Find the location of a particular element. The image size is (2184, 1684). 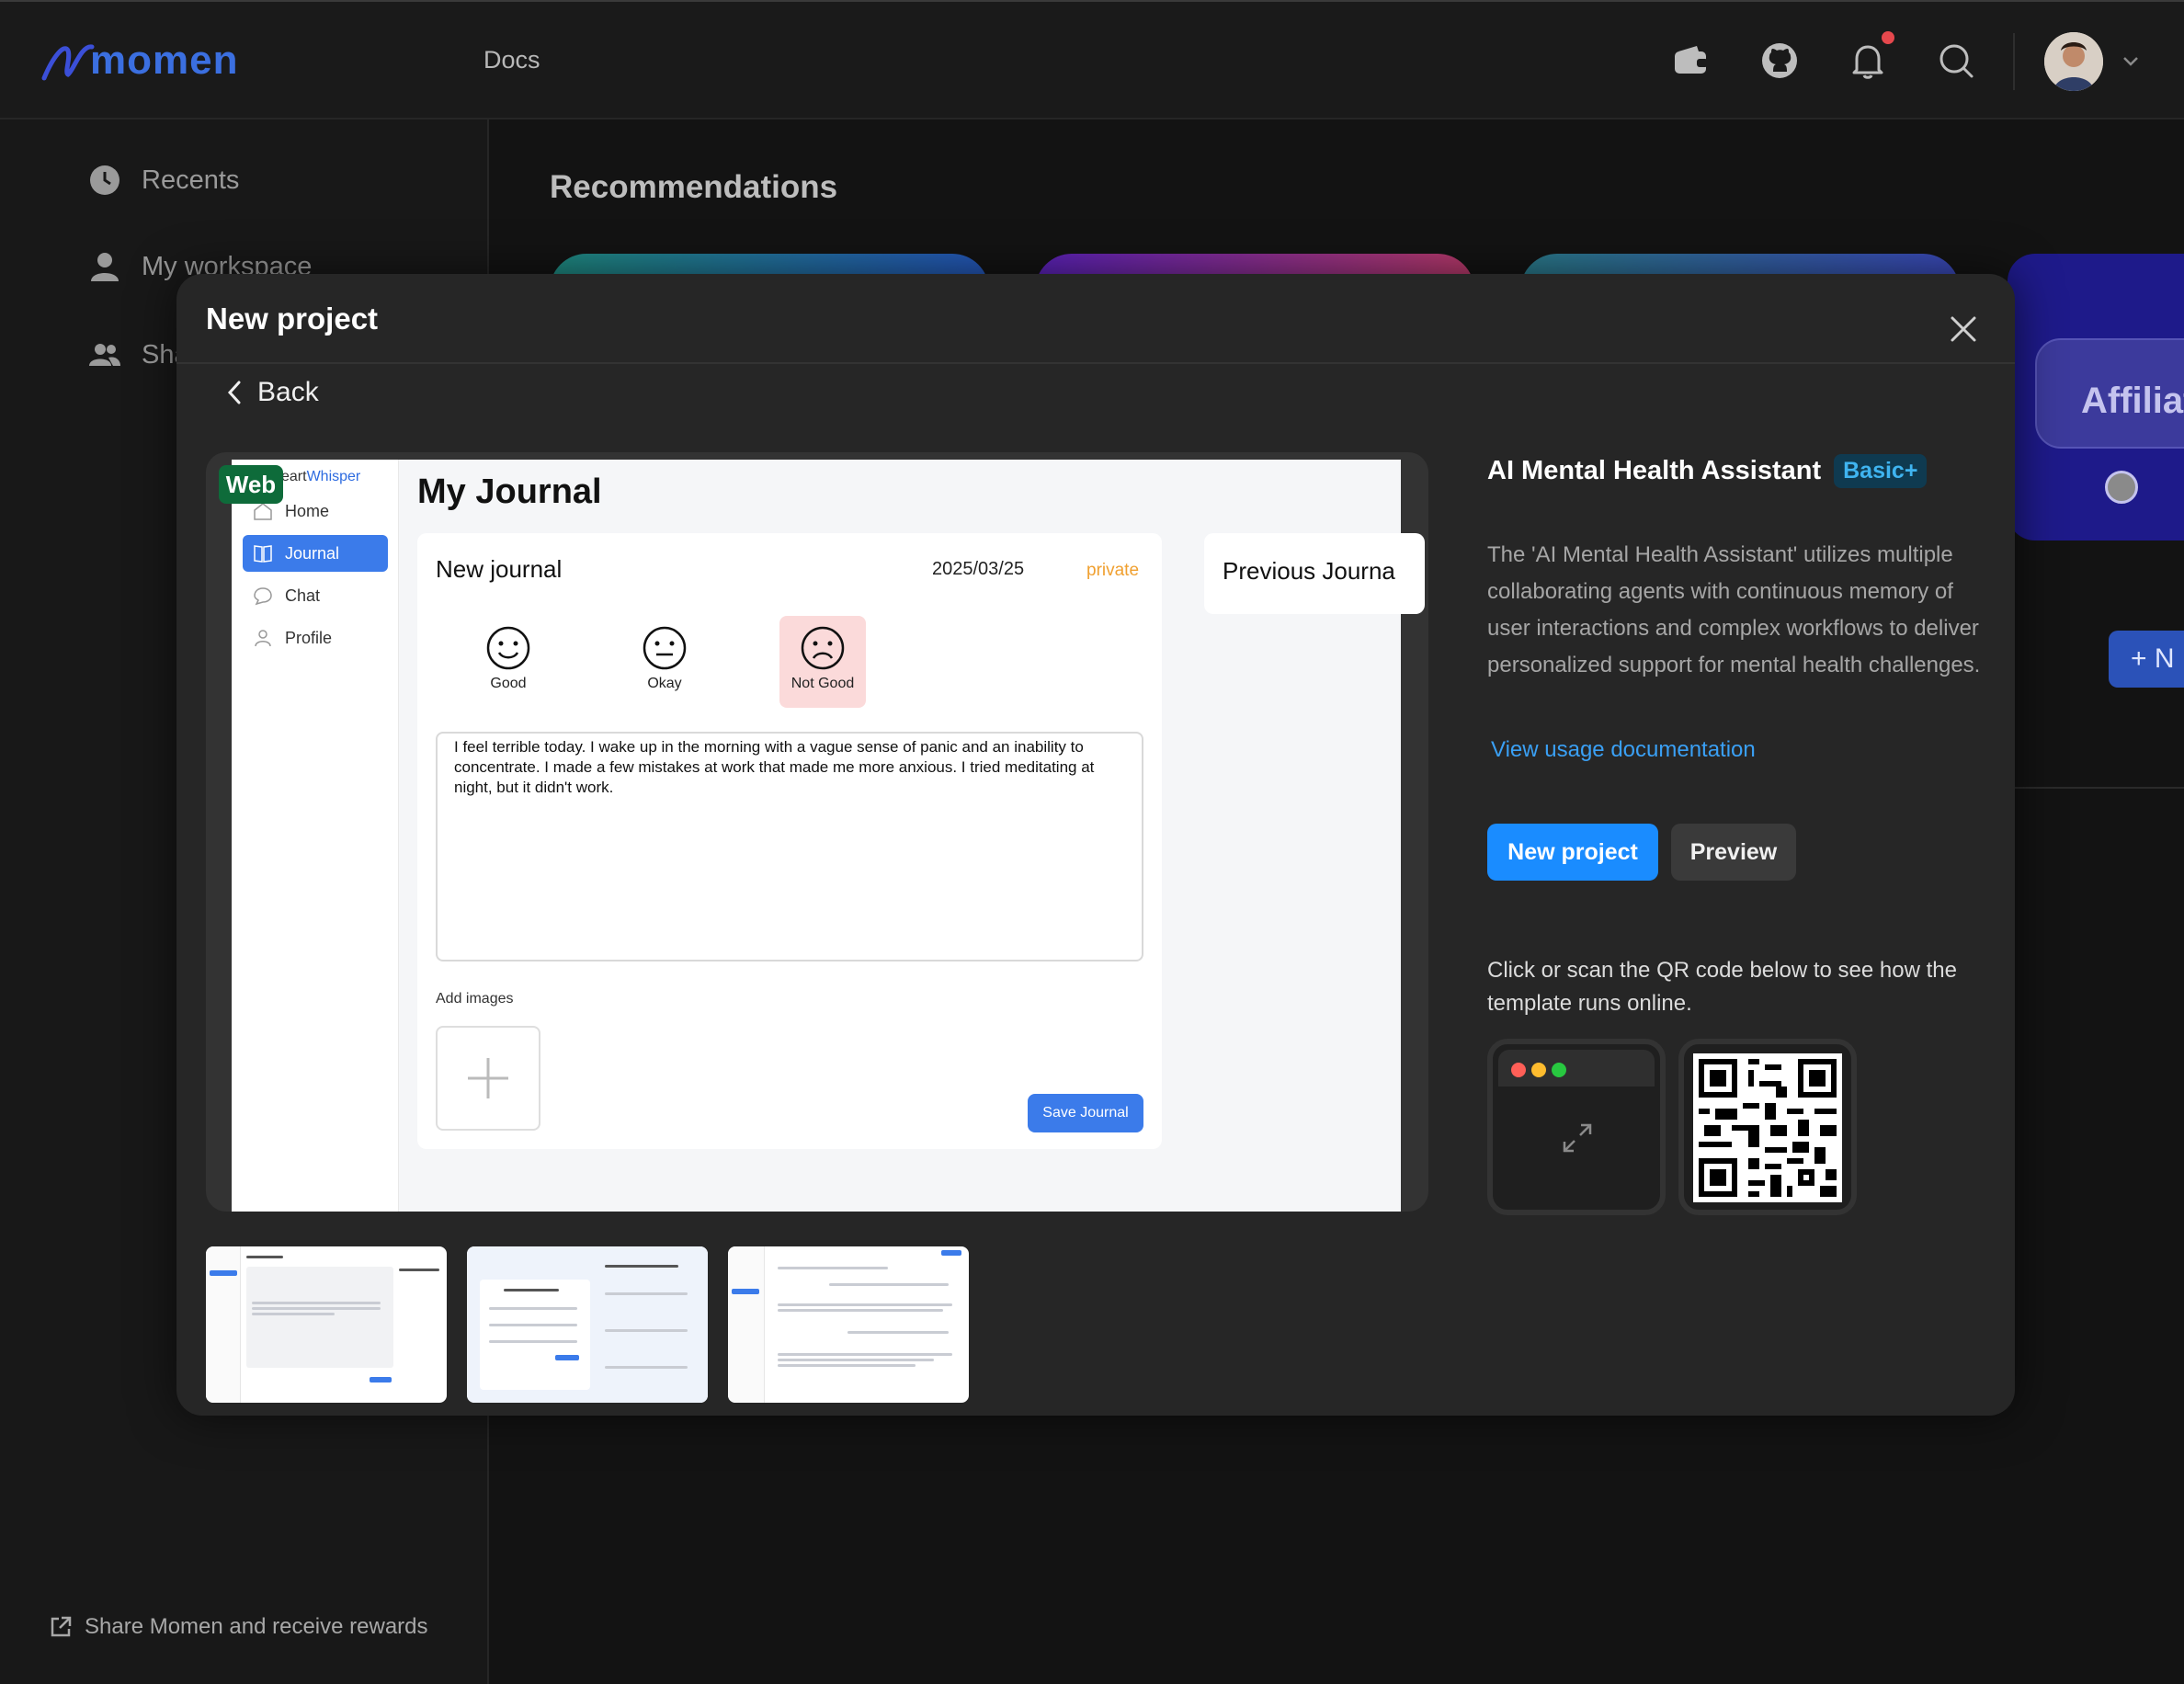

journal-date: 2025/03/25 is located at coordinates (978, 569).